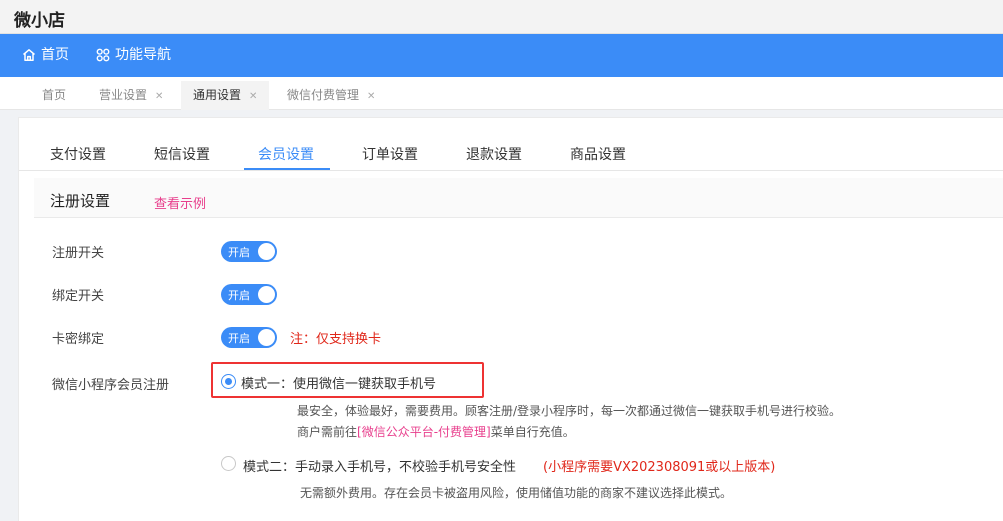 The height and width of the screenshot is (521, 1003). I want to click on mode2-label: 模式二：手动录入手机号，不校验手机号安全性, so click(379, 465).